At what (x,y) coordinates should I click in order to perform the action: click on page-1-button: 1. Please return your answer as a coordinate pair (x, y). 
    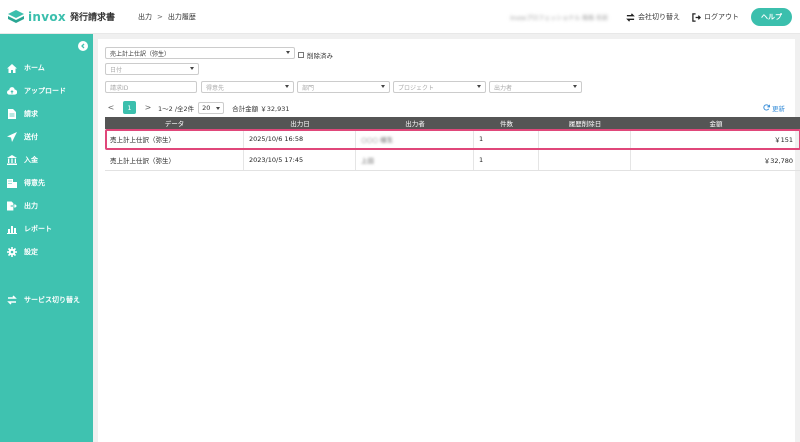
    Looking at the image, I should click on (129, 107).